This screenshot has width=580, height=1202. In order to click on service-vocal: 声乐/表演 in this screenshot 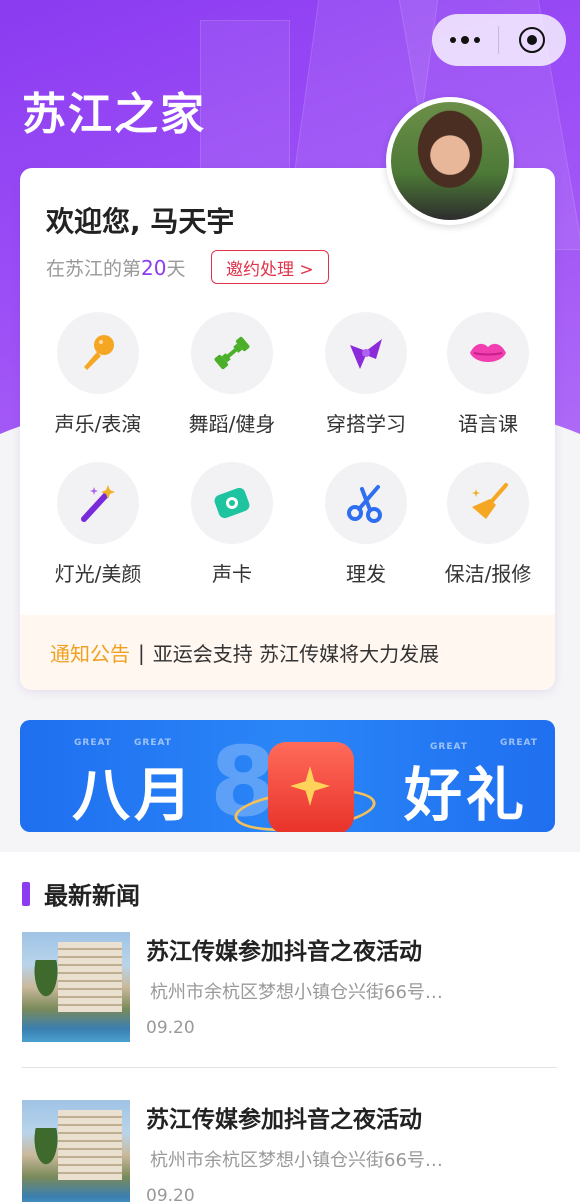, I will do `click(98, 374)`.